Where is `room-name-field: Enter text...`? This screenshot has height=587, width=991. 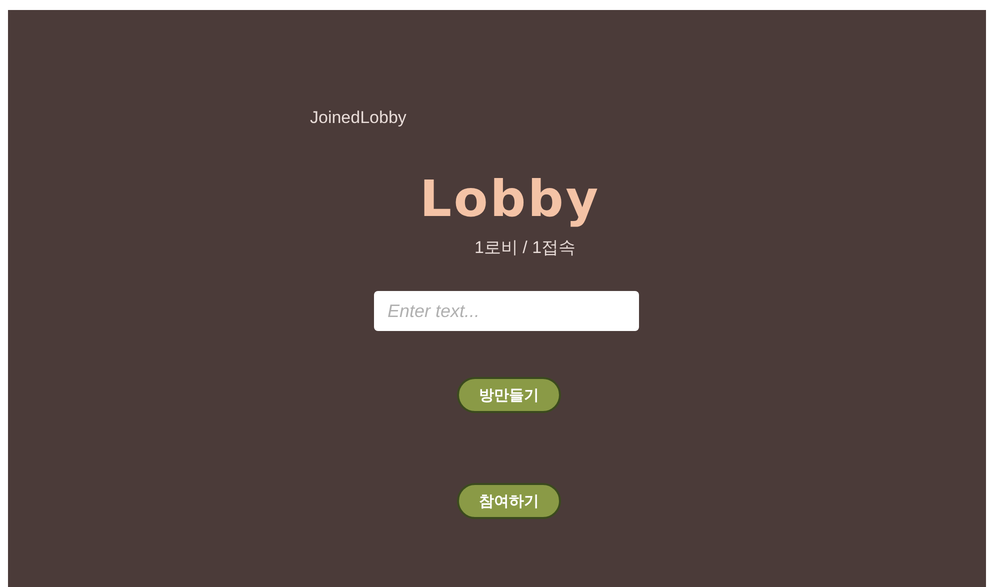
room-name-field: Enter text... is located at coordinates (506, 311).